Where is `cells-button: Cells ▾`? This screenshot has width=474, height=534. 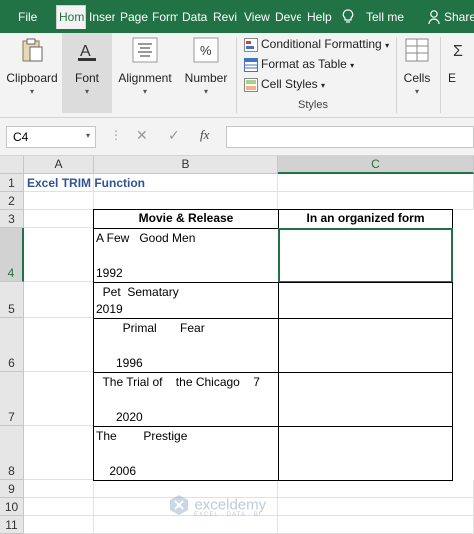 cells-button: Cells ▾ is located at coordinates (417, 64).